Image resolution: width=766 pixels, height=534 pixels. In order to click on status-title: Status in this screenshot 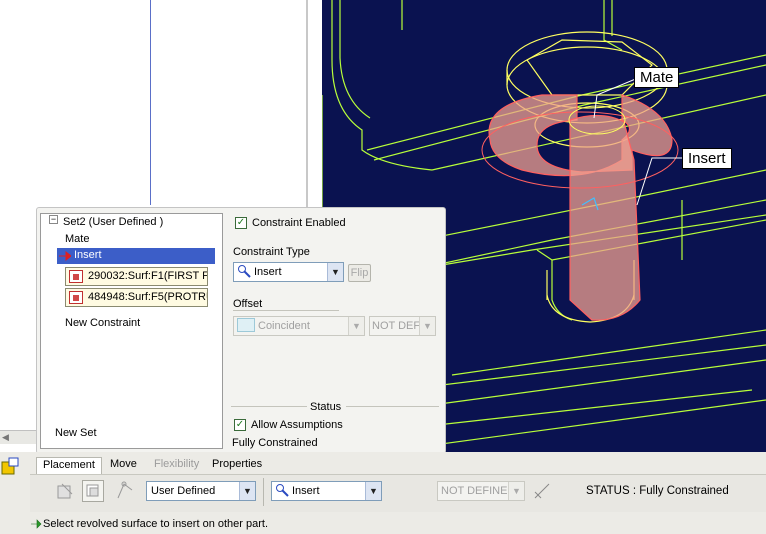, I will do `click(326, 407)`.